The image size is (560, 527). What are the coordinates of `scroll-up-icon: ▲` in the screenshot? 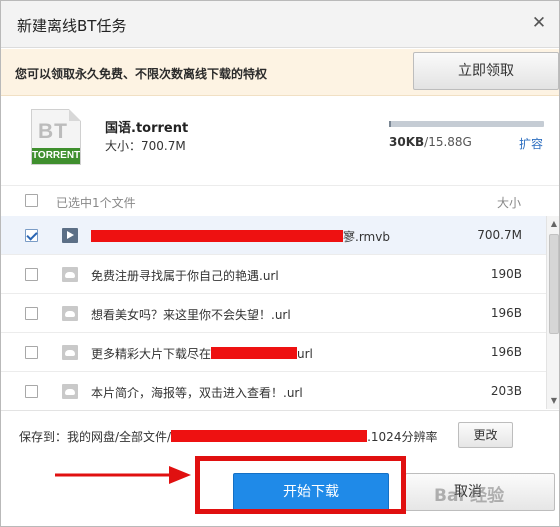 It's located at (553, 224).